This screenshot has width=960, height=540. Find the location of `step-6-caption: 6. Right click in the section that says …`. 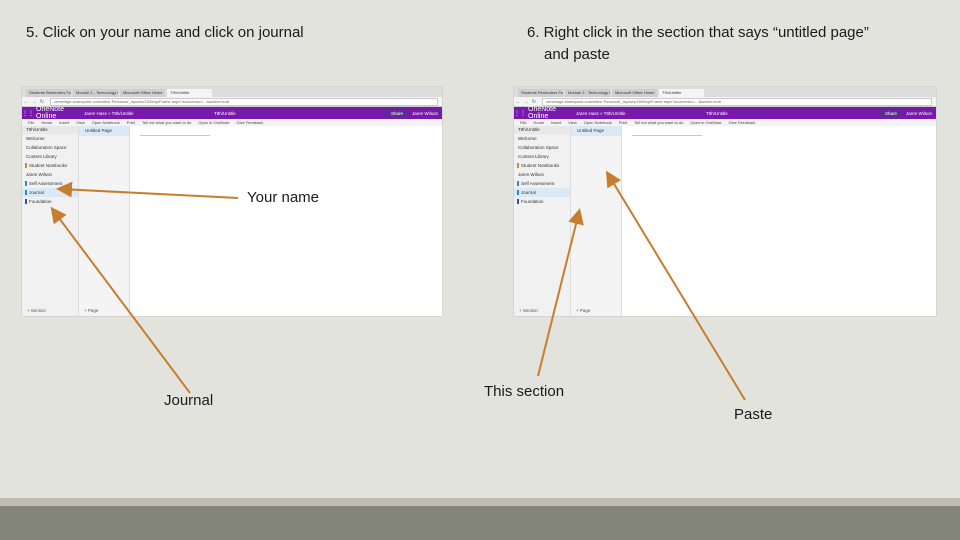

step-6-caption: 6. Right click in the section that says … is located at coordinates (727, 44).